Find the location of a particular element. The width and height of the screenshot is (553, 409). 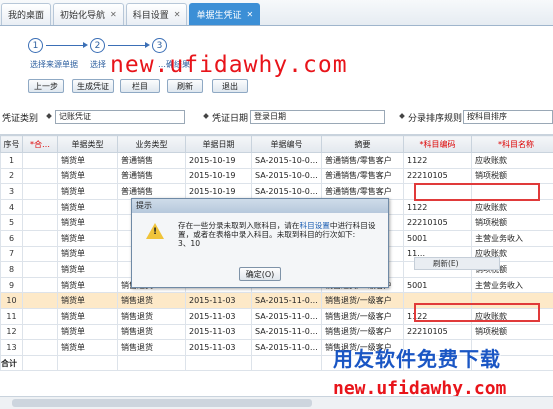

tab-init-nav: 初始化导航 ✕ is located at coordinates (88, 14).